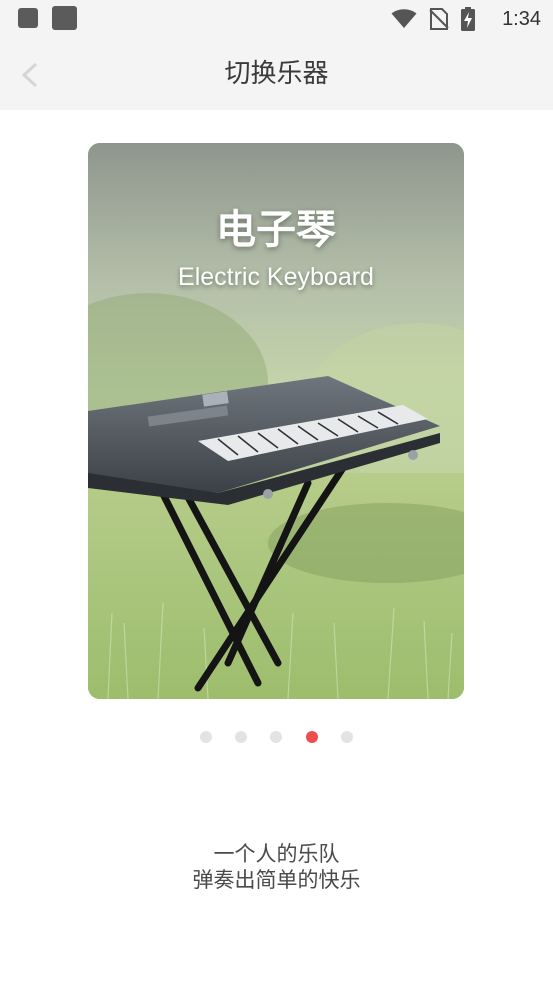 The height and width of the screenshot is (983, 553). What do you see at coordinates (276, 230) in the screenshot?
I see `instrument-name-cn: 电子琴` at bounding box center [276, 230].